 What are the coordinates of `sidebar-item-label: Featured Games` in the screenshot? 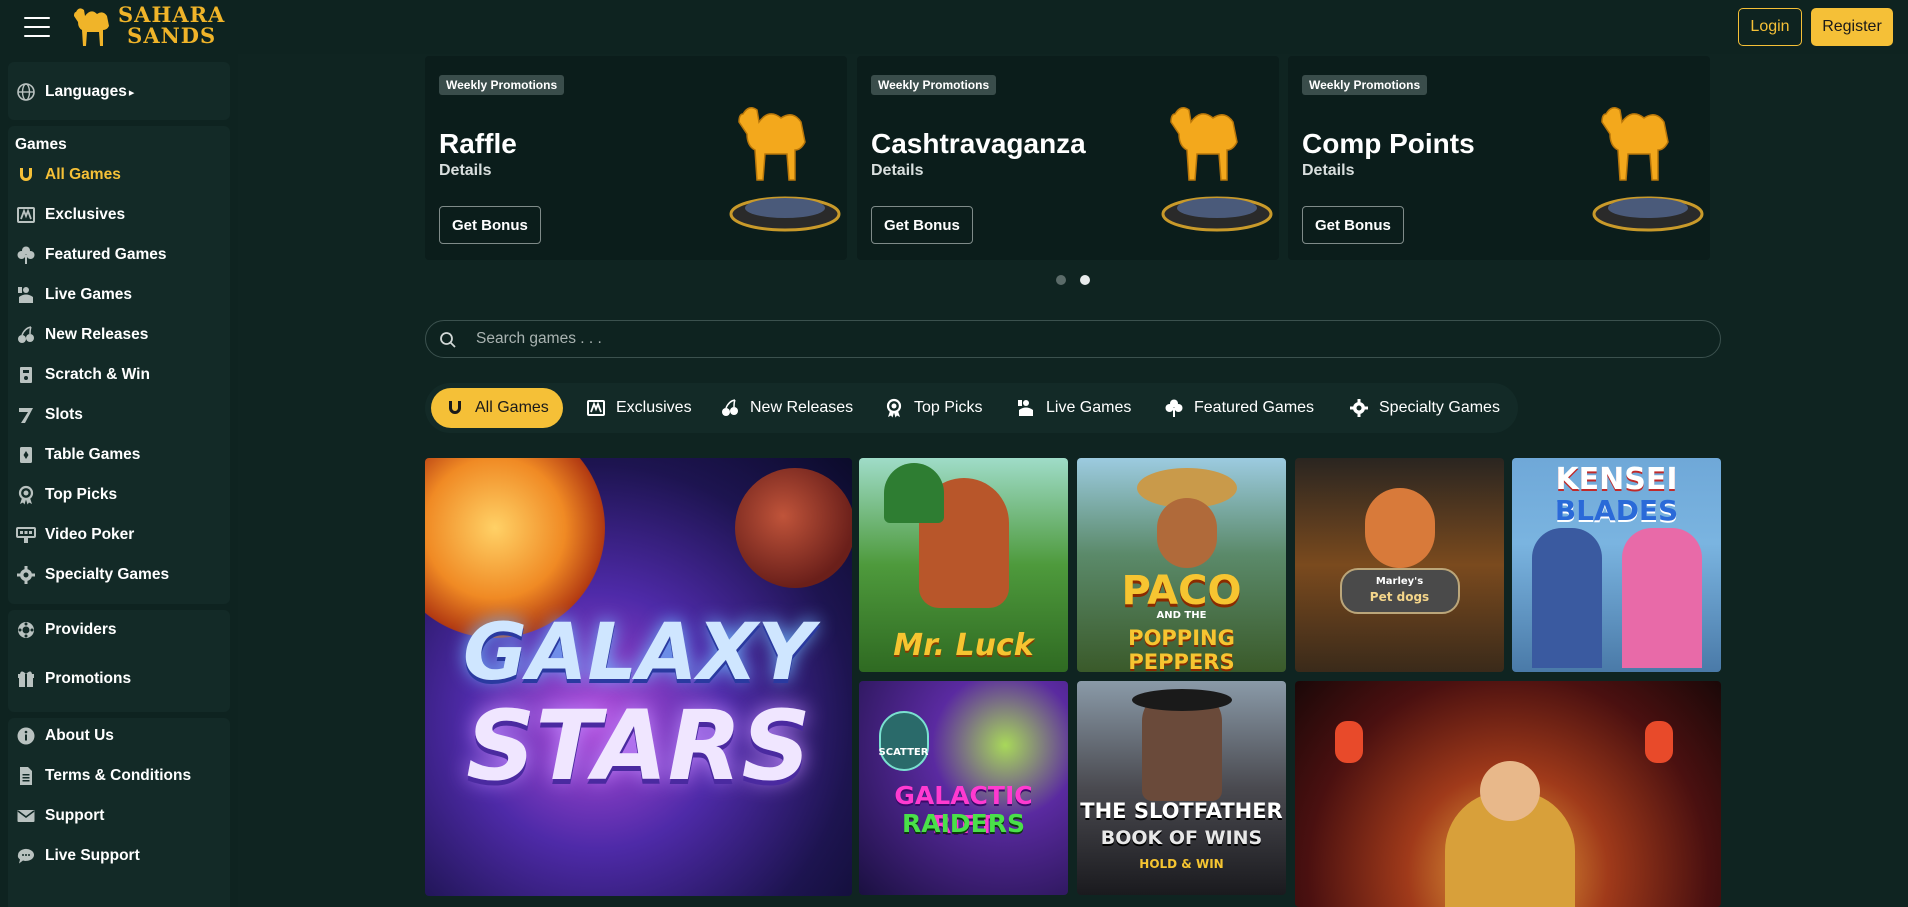 It's located at (106, 254).